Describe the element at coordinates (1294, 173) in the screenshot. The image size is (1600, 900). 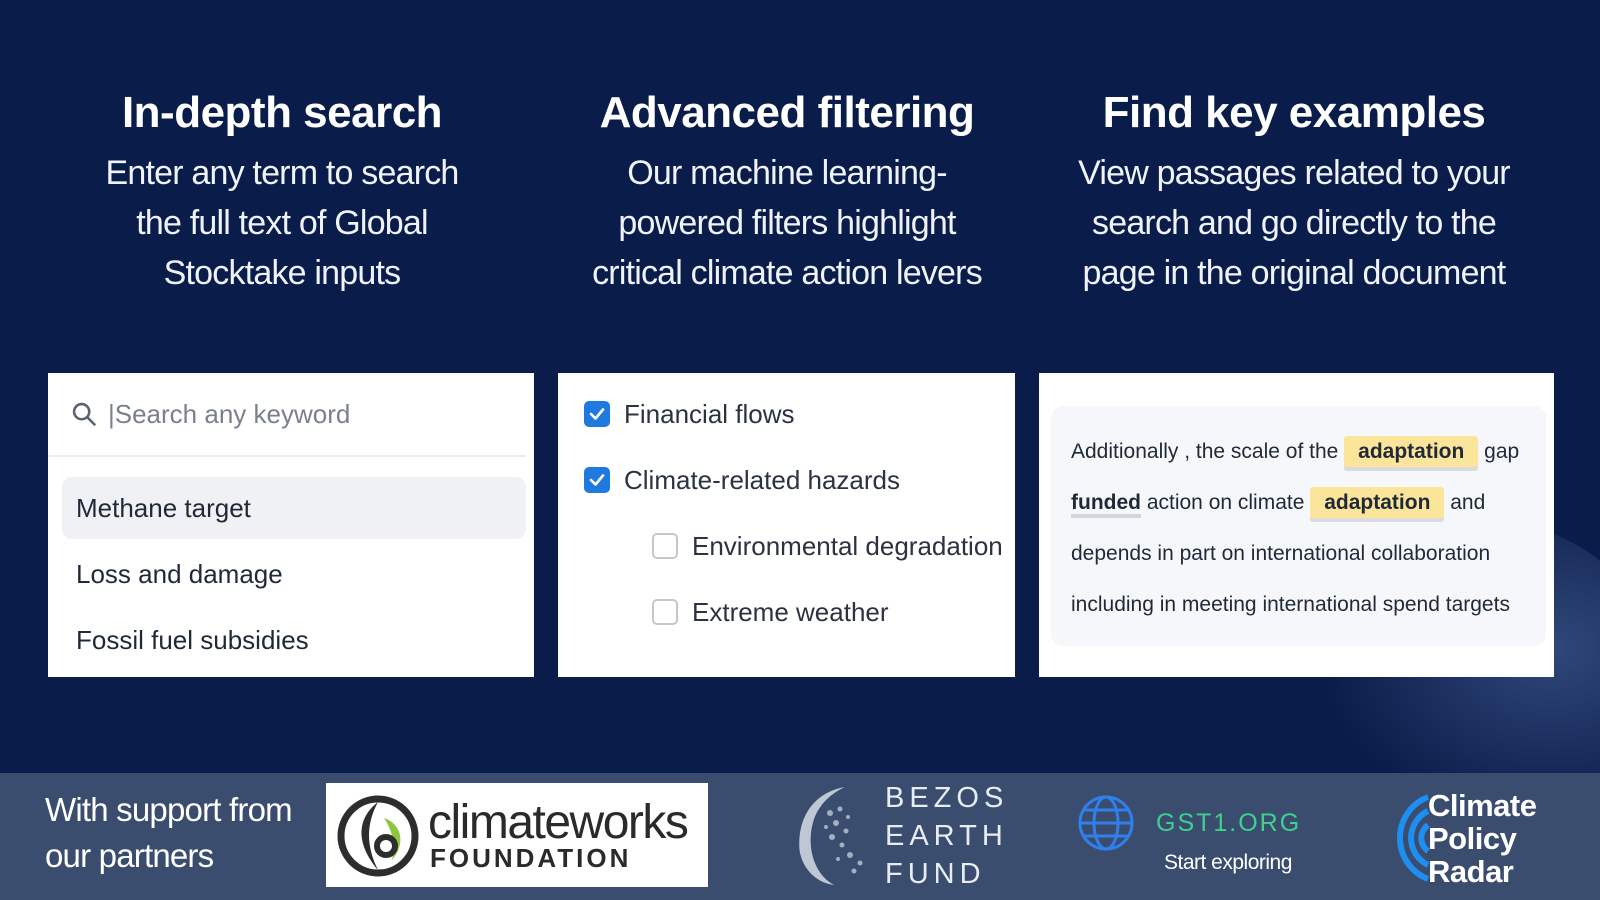
I see `feature-desc-line: View passages related to your` at that location.